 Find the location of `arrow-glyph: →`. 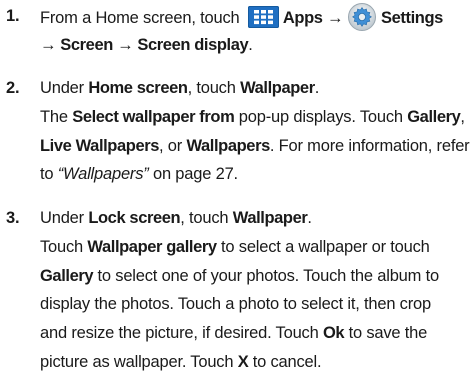

arrow-glyph: → is located at coordinates (335, 18).